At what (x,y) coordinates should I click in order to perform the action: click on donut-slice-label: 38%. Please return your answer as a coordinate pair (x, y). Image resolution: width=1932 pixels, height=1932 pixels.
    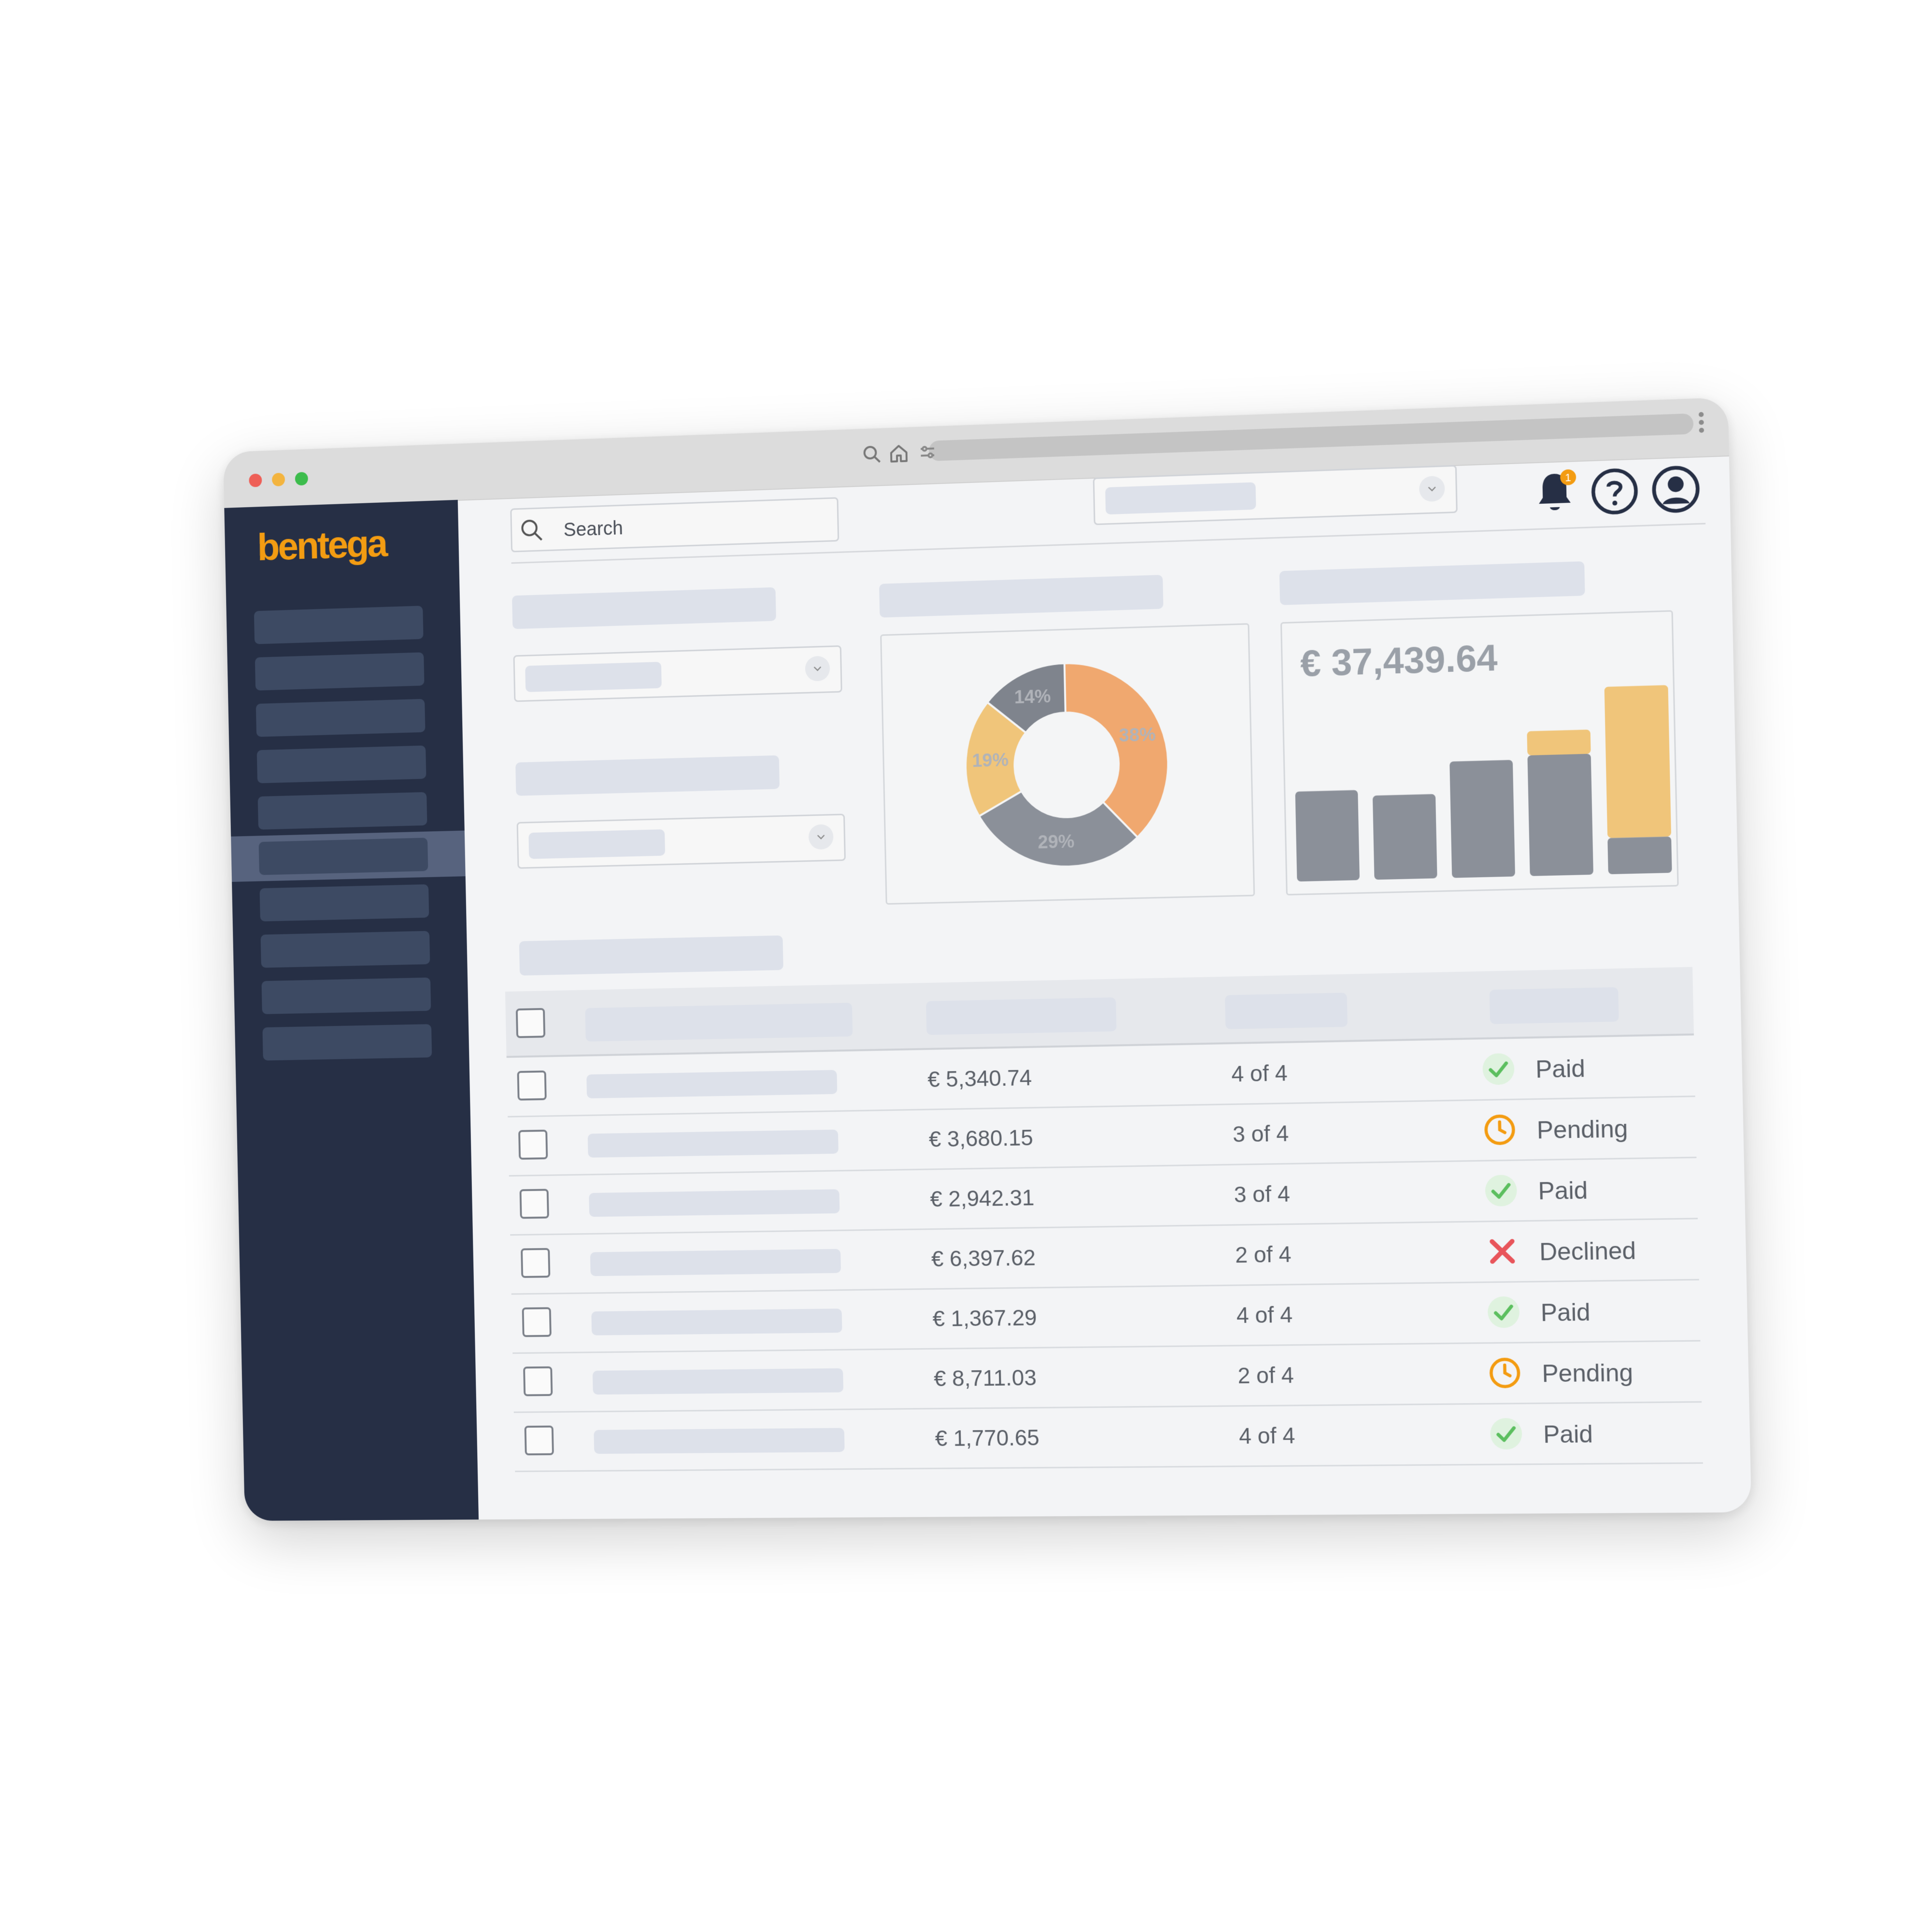
    Looking at the image, I should click on (1137, 735).